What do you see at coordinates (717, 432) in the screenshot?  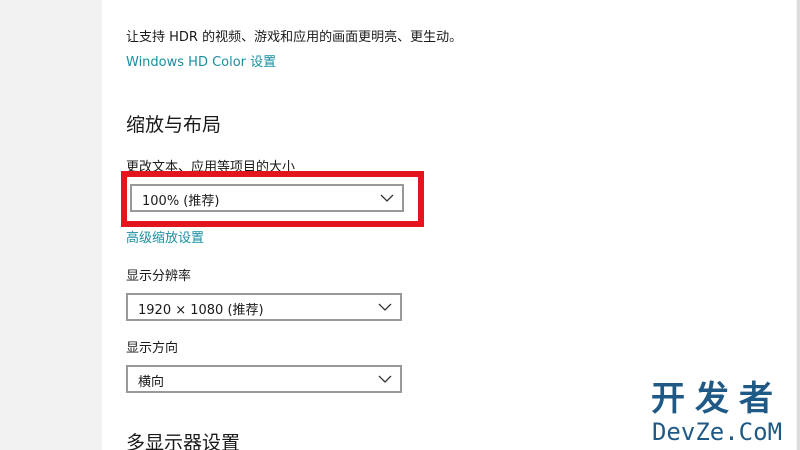 I see `watermark-english: DevZe.CoM` at bounding box center [717, 432].